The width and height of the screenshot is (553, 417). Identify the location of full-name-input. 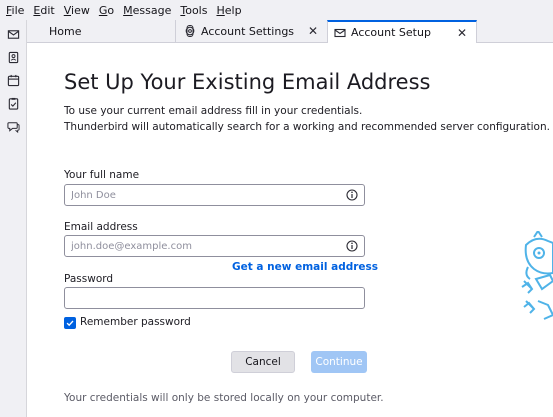
(203, 195).